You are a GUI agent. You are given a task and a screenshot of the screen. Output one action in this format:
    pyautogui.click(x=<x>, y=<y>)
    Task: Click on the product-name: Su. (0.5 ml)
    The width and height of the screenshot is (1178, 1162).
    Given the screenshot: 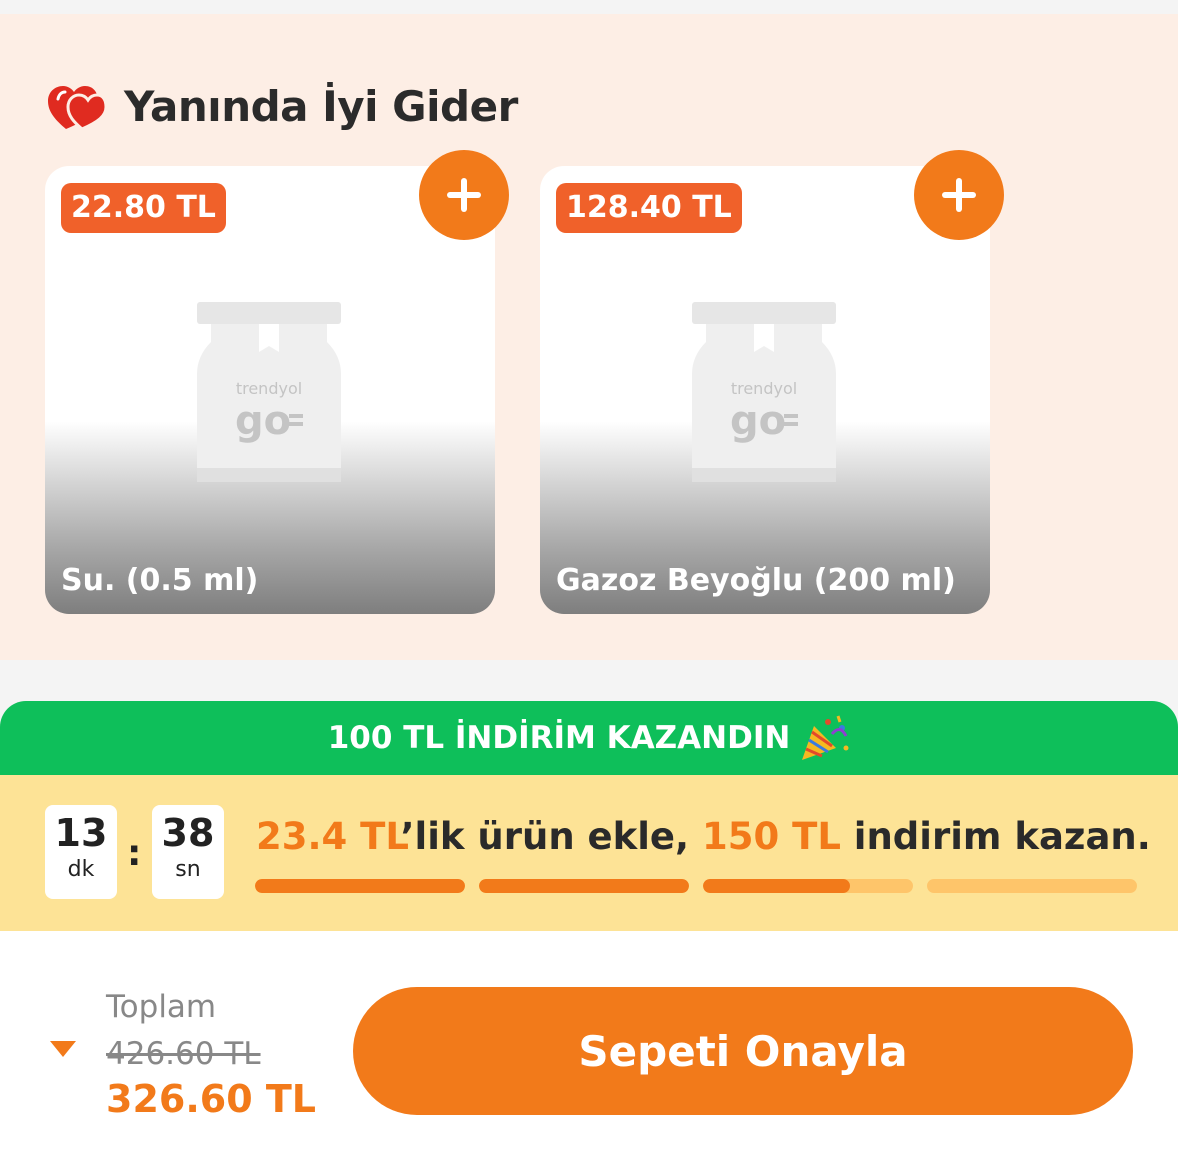 What is the action you would take?
    pyautogui.click(x=160, y=580)
    